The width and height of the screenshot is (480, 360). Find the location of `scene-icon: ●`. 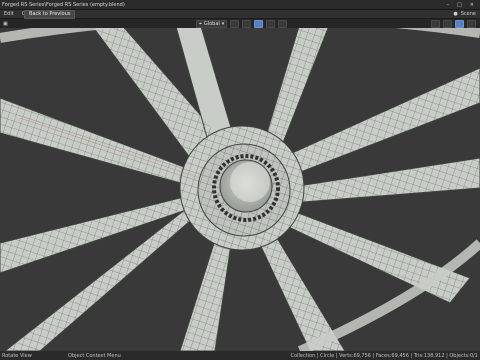

scene-icon: ● is located at coordinates (455, 14).